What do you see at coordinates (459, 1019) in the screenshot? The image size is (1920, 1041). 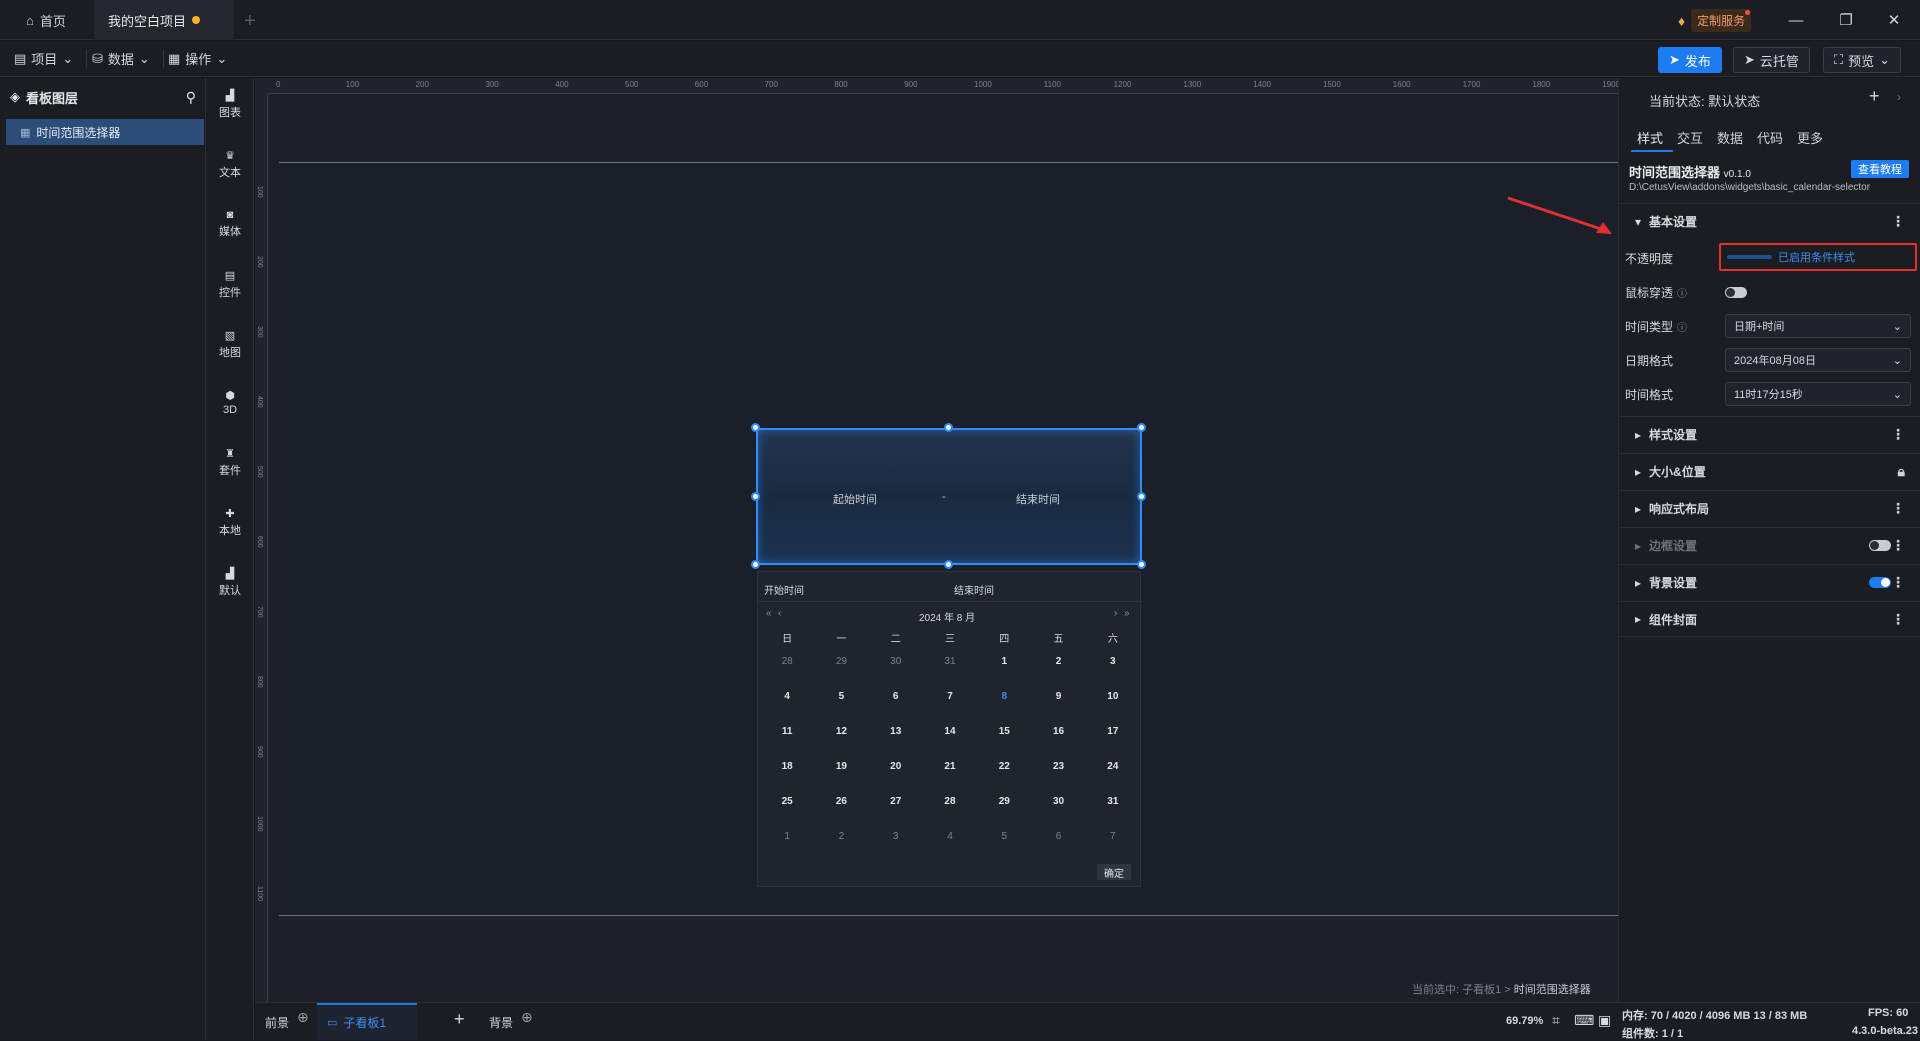 I see `add-icon: +` at bounding box center [459, 1019].